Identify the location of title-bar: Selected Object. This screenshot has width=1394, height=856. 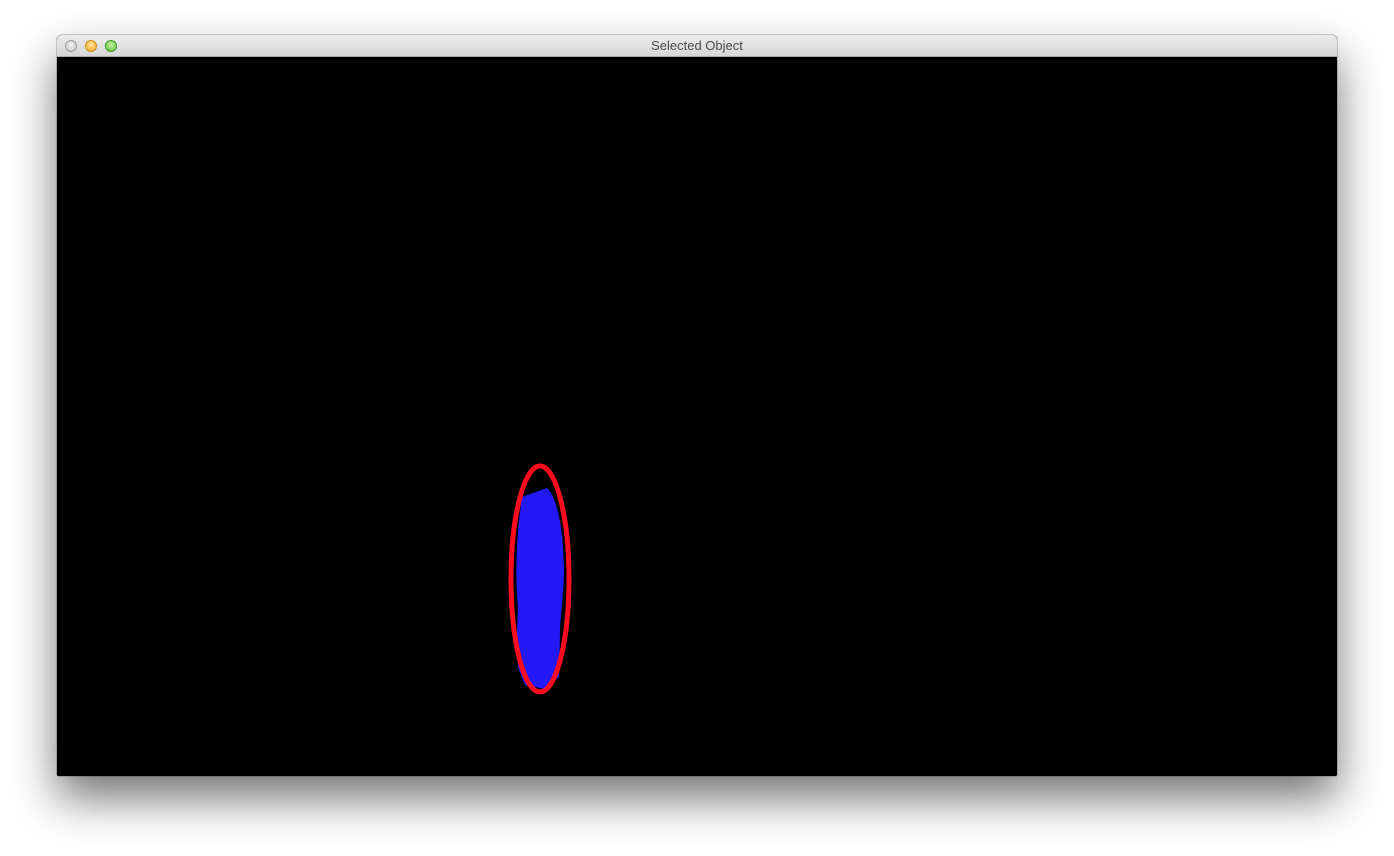
(697, 46).